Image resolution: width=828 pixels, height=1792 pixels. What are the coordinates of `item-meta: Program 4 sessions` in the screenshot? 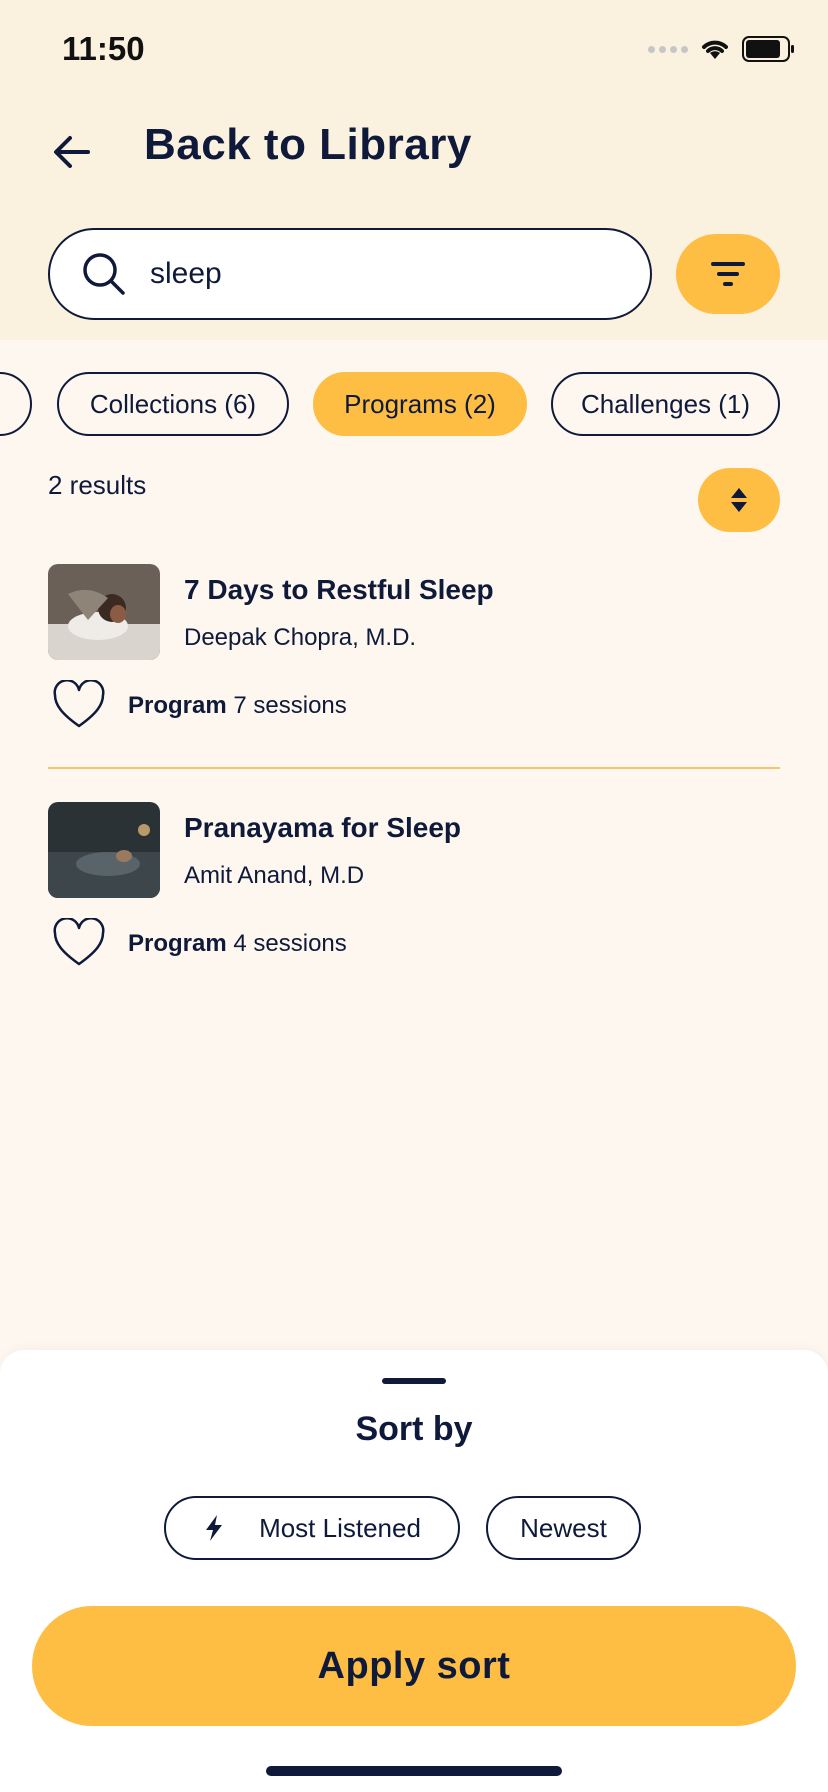 It's located at (237, 944).